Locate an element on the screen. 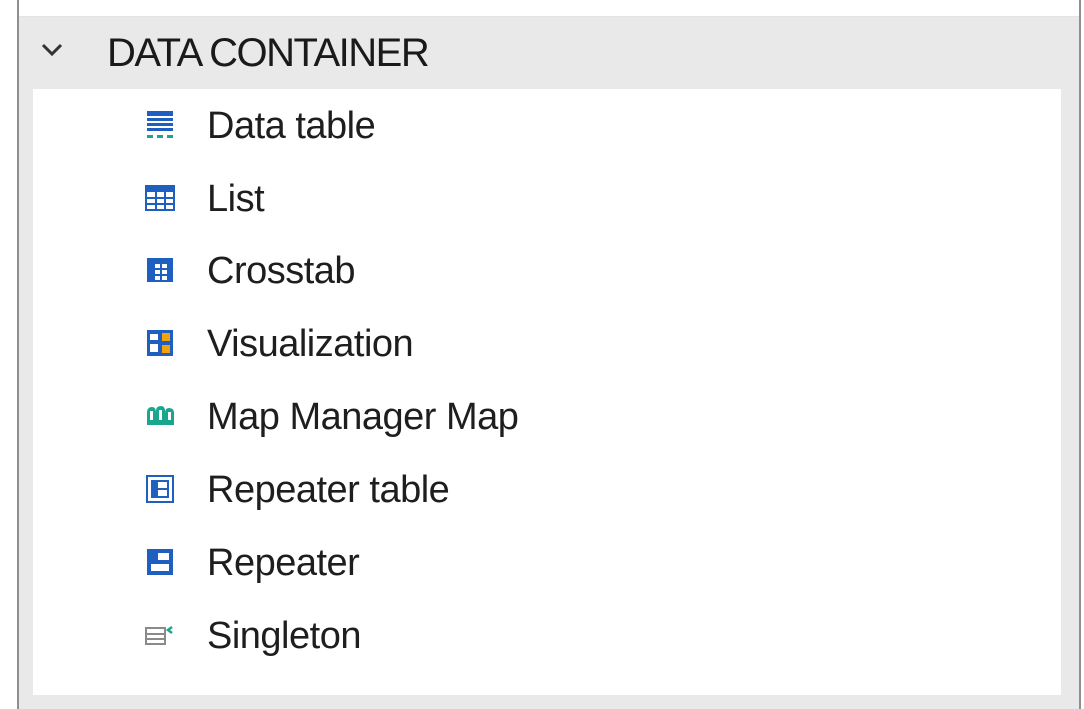  toolbox-item-crosstab: Crosstab is located at coordinates (547, 271).